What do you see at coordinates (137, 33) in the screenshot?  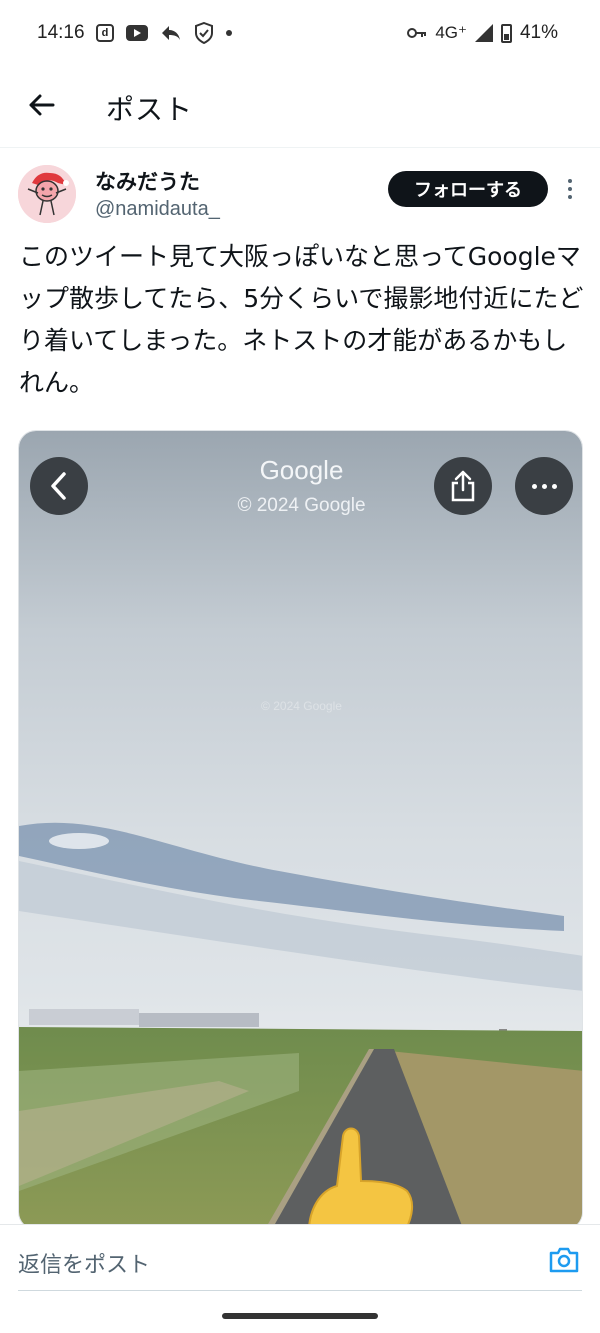 I see `youtube-icon` at bounding box center [137, 33].